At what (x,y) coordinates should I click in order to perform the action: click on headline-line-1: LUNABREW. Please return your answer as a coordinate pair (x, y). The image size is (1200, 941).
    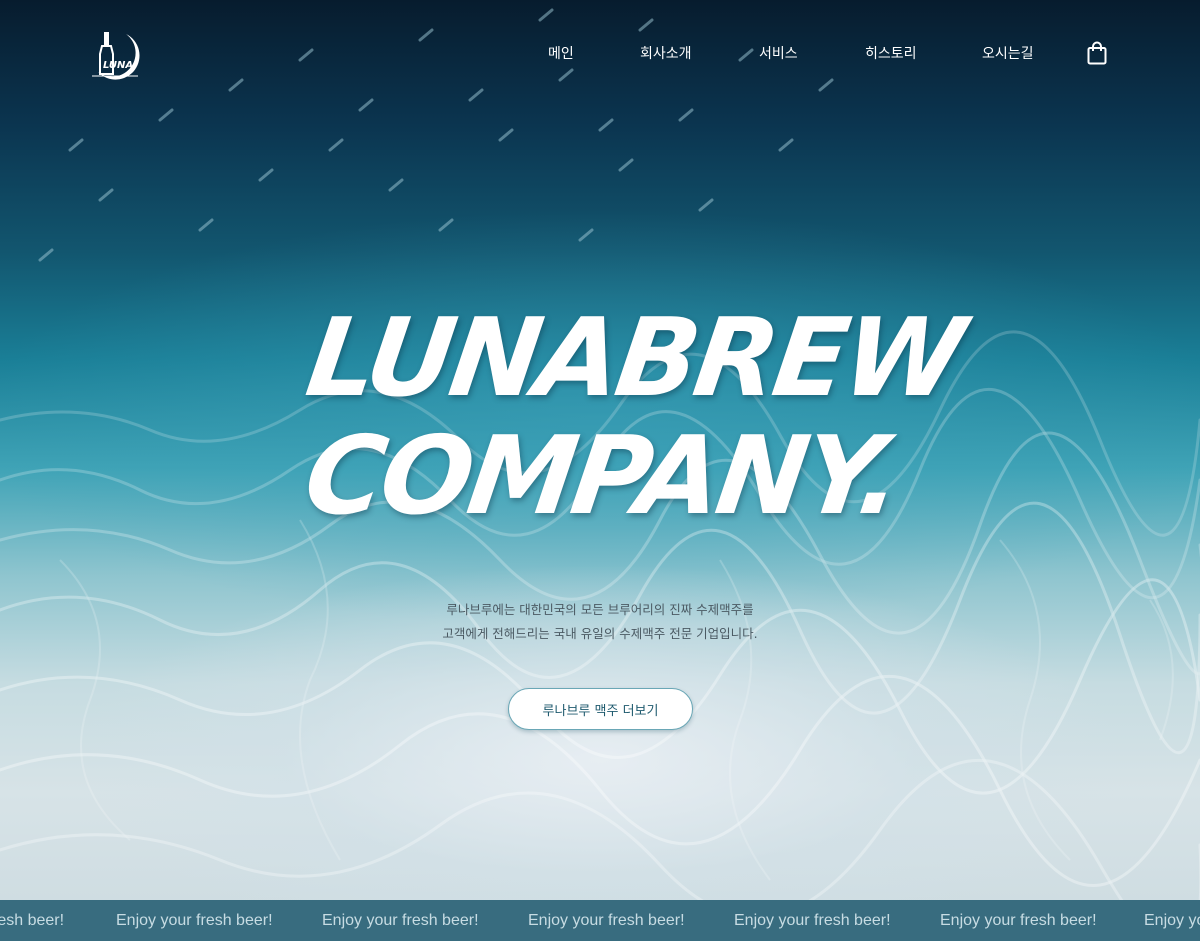
    Looking at the image, I should click on (634, 358).